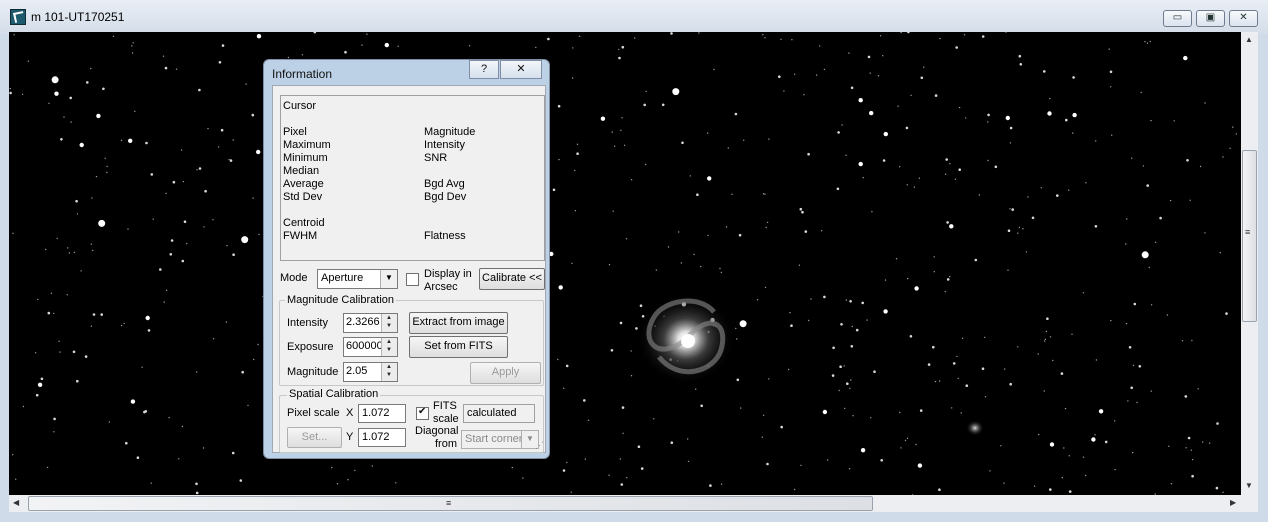 This screenshot has height=522, width=1268. I want to click on horizontal-scrollbar: ◀ ≡ ▶, so click(625, 503).